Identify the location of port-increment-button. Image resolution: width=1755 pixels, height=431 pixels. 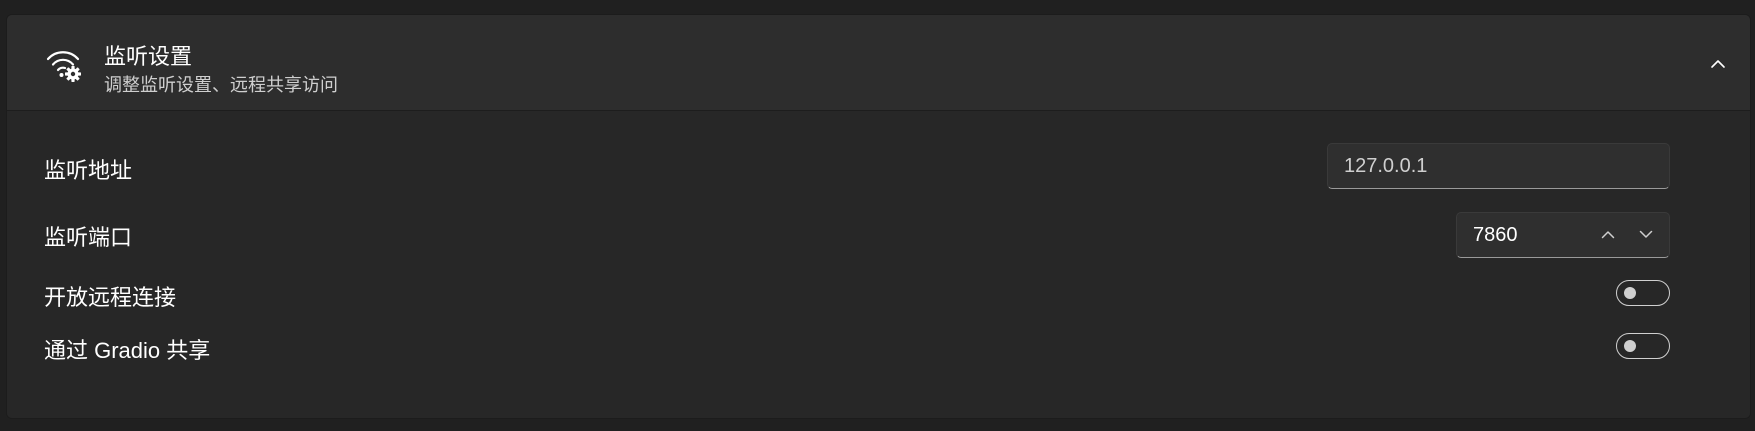
(1608, 235).